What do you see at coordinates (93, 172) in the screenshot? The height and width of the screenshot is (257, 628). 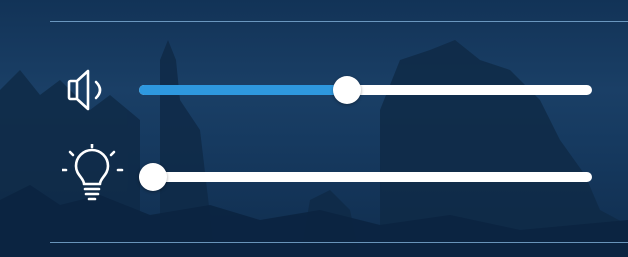 I see `lightbulb-icon` at bounding box center [93, 172].